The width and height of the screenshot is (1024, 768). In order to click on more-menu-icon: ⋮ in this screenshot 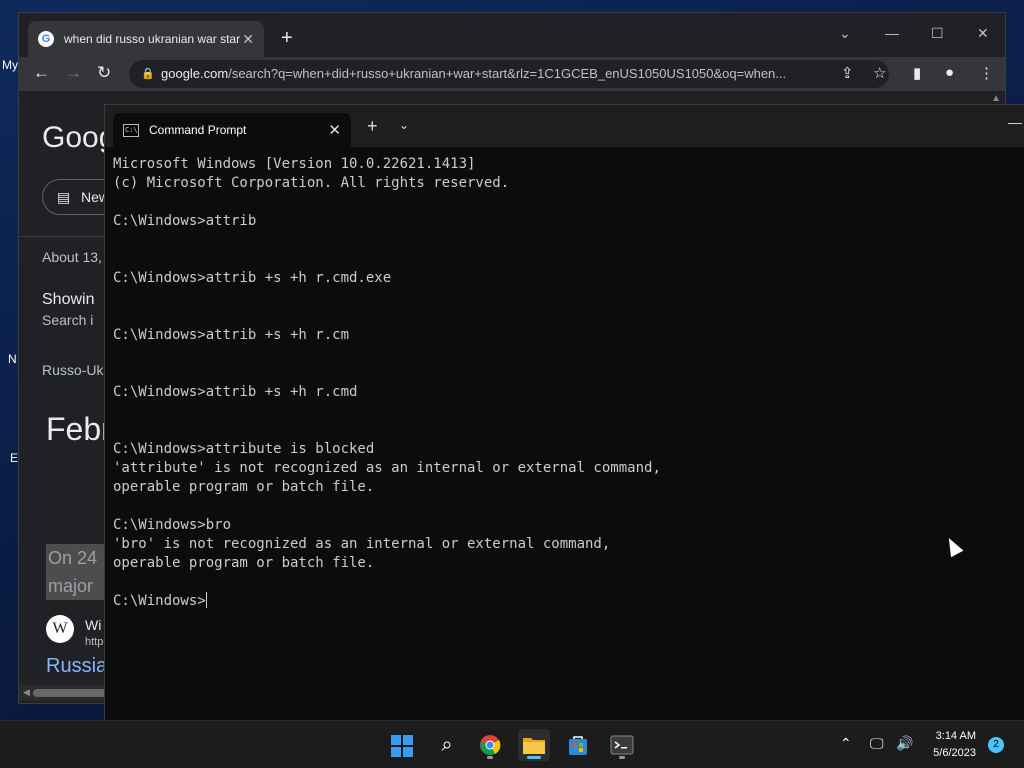, I will do `click(986, 73)`.